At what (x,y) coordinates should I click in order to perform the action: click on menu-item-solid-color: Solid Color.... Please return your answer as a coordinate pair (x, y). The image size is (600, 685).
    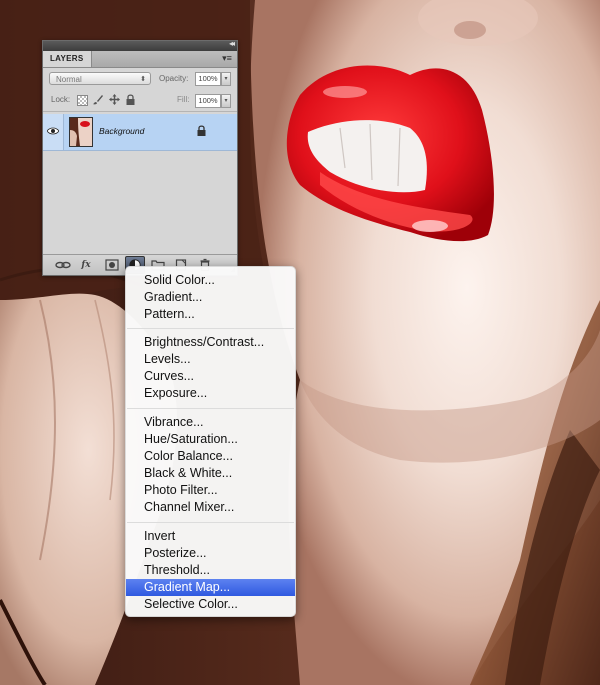
    Looking at the image, I should click on (210, 280).